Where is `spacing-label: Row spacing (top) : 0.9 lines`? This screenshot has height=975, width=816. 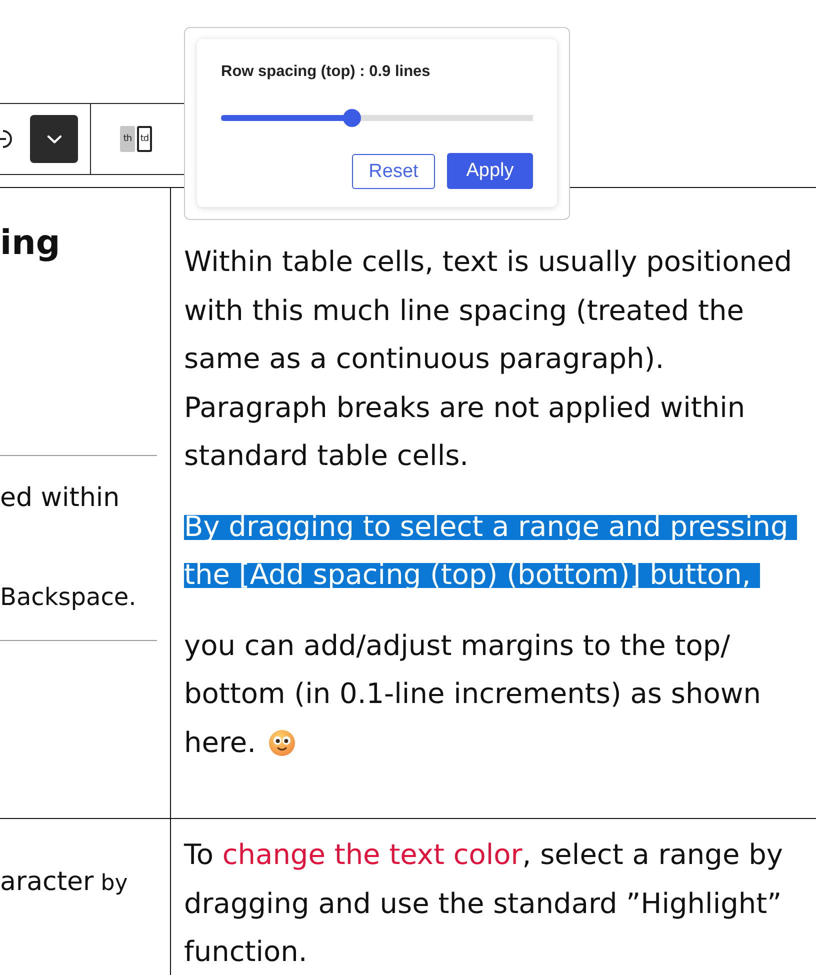 spacing-label: Row spacing (top) : 0.9 lines is located at coordinates (325, 72).